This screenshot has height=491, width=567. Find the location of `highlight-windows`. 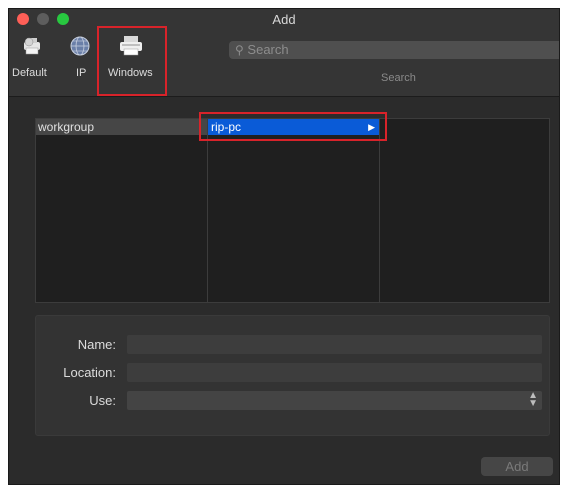

highlight-windows is located at coordinates (132, 61).